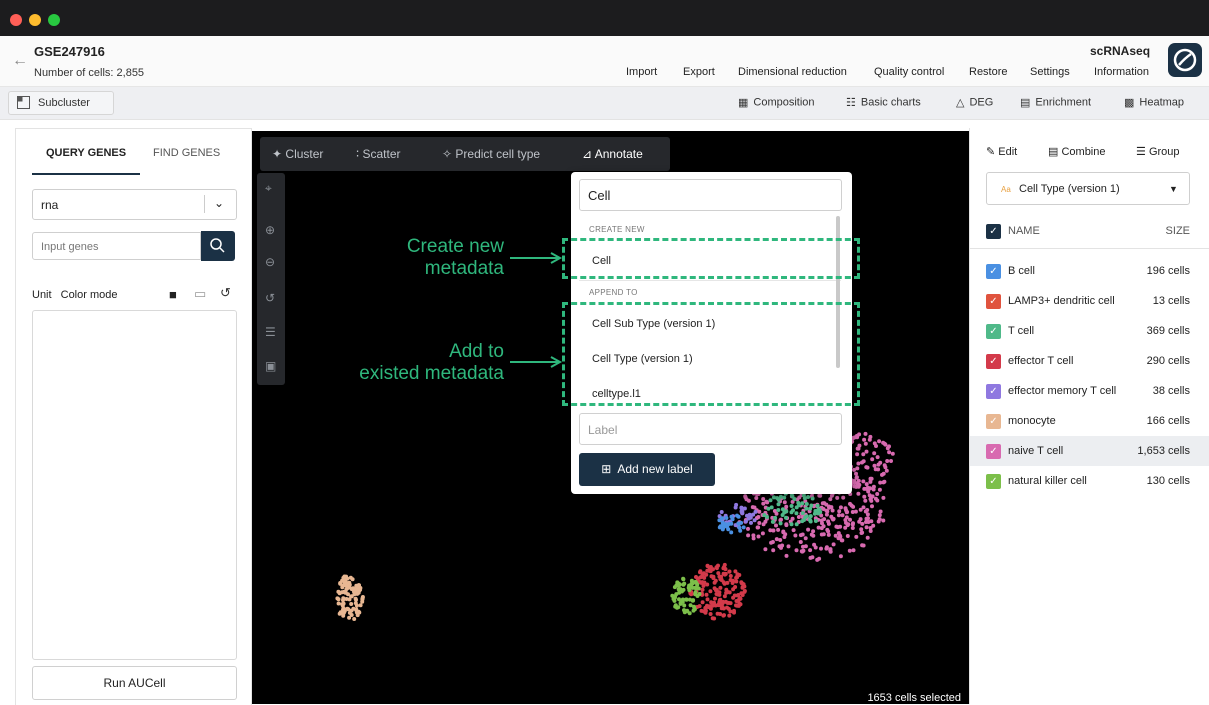  What do you see at coordinates (1089, 391) in the screenshot?
I see `cluster-row: ✓ effector memory T cell 38 cells` at bounding box center [1089, 391].